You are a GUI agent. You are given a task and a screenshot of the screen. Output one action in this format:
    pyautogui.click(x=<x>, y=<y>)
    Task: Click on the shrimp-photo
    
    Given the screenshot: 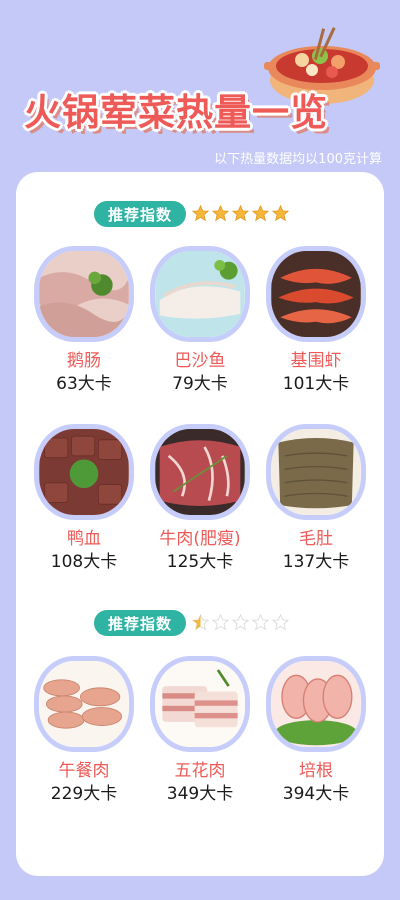 What is the action you would take?
    pyautogui.click(x=316, y=294)
    